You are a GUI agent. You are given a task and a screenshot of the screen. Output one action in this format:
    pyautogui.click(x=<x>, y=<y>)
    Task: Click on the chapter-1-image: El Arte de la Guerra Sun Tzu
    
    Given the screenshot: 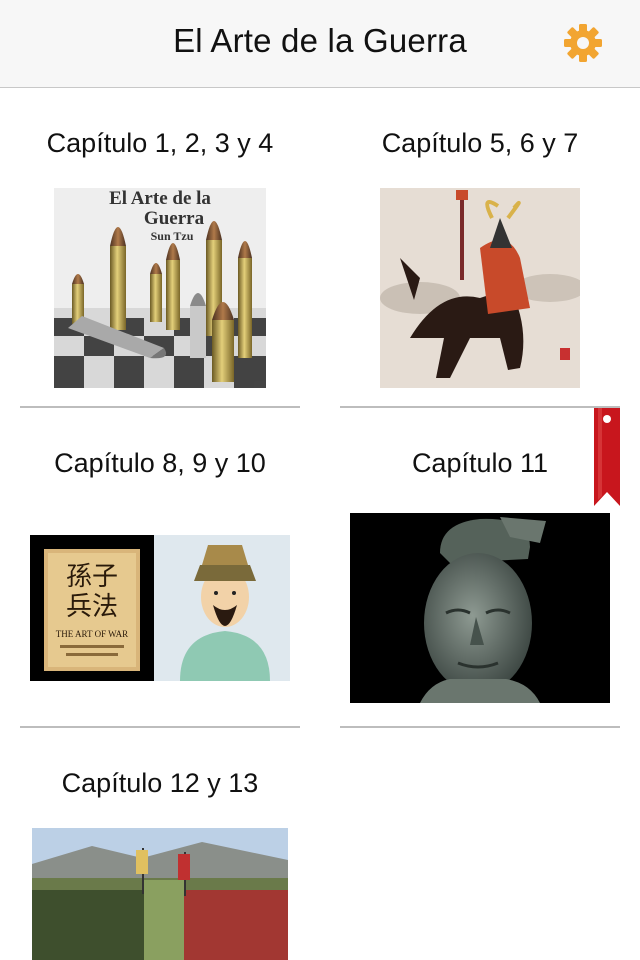 What is the action you would take?
    pyautogui.click(x=160, y=288)
    